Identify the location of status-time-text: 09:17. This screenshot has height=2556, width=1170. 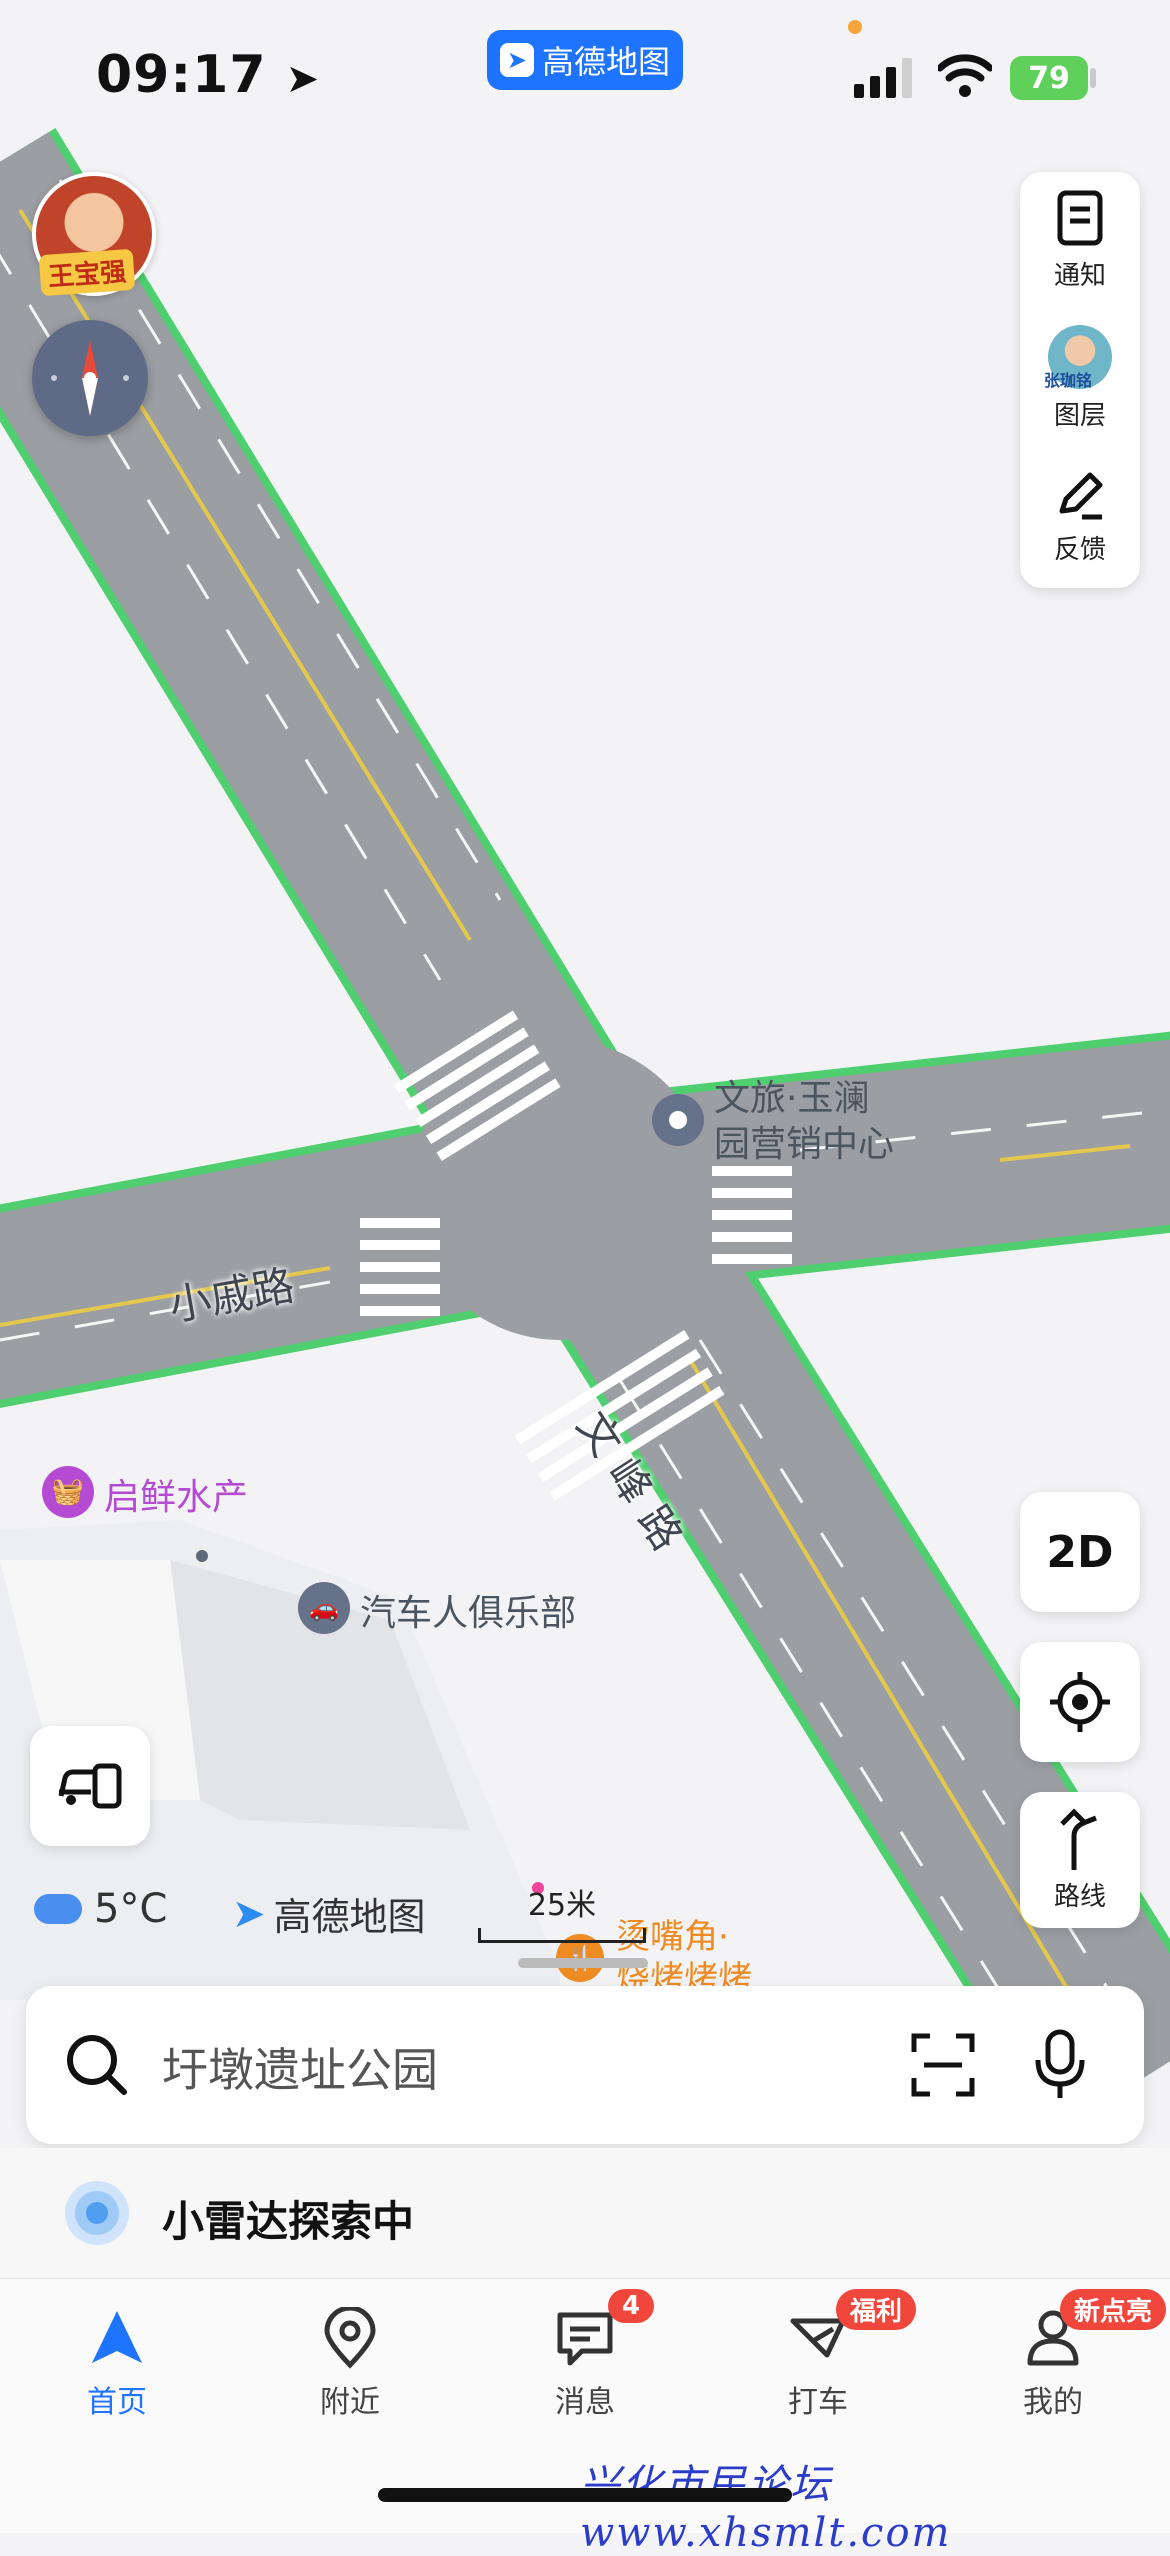
(181, 75).